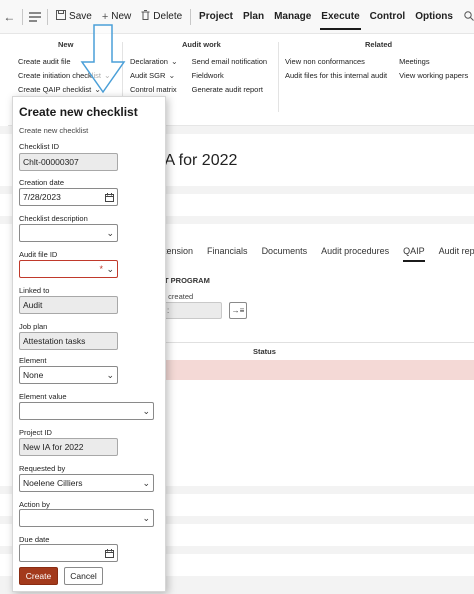 The height and width of the screenshot is (594, 474). Describe the element at coordinates (68, 162) in the screenshot. I see `checklist-id-field: Chlt-00000307` at that location.